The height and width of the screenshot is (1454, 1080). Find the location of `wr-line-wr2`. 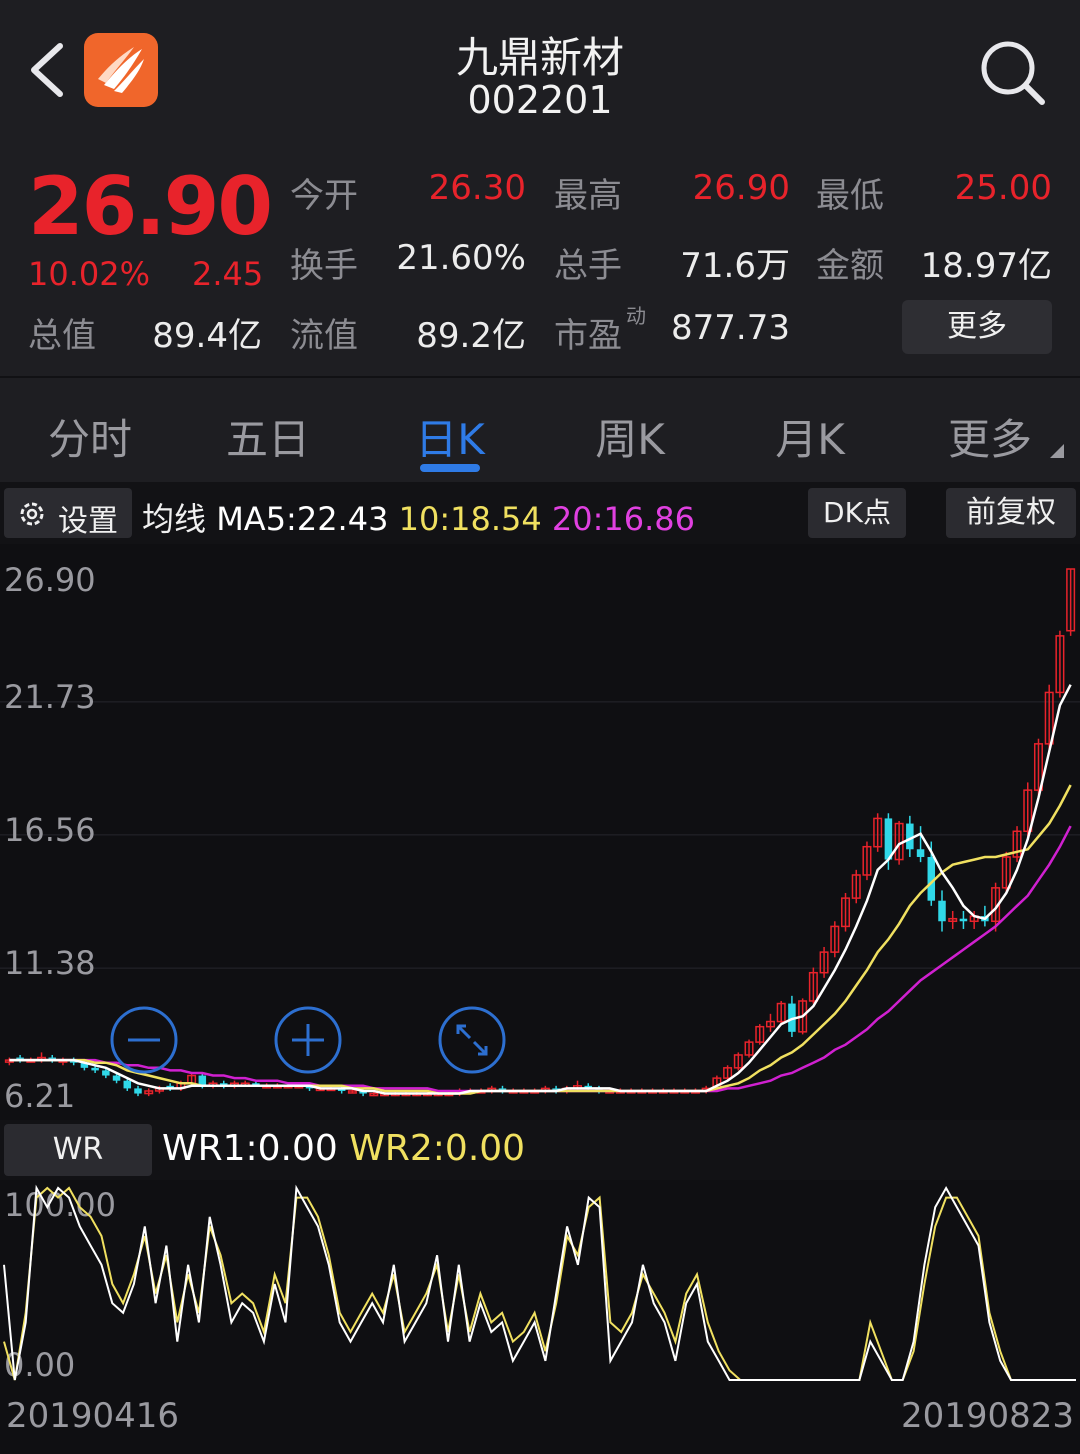

wr-line-wr2 is located at coordinates (539, 1283).